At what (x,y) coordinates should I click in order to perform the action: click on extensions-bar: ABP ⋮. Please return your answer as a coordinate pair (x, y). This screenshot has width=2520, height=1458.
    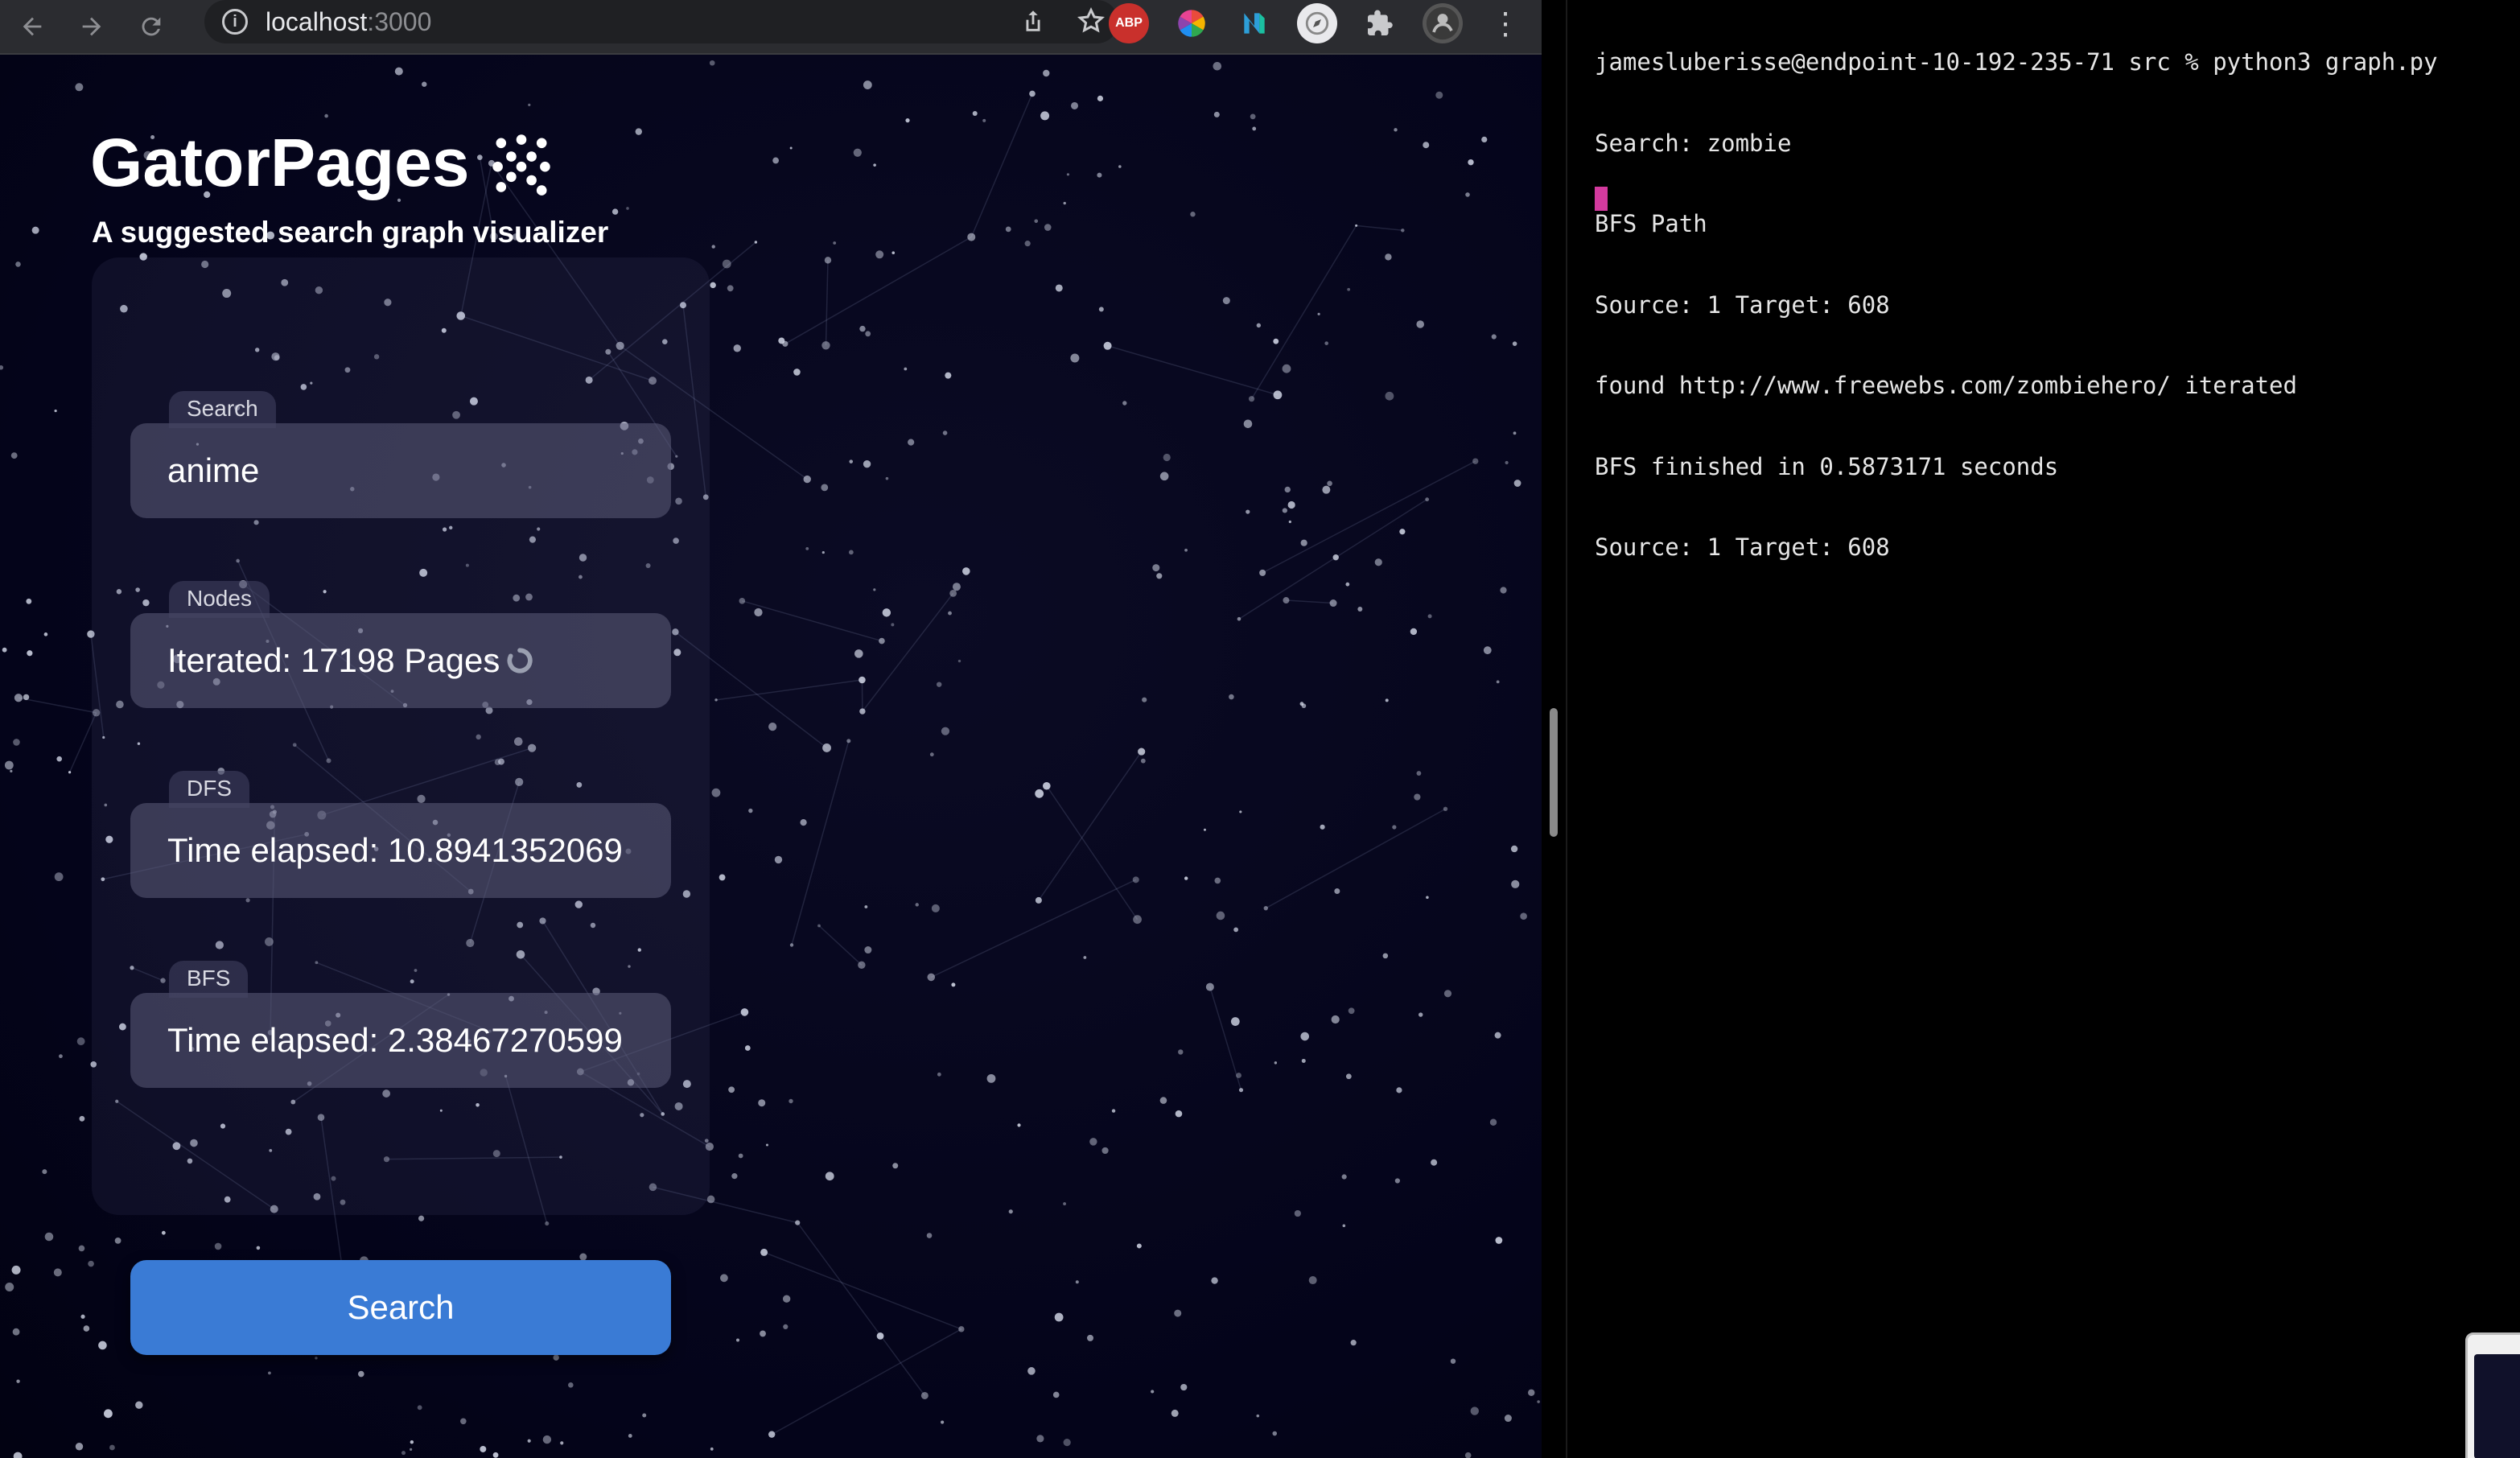
    Looking at the image, I should click on (1315, 23).